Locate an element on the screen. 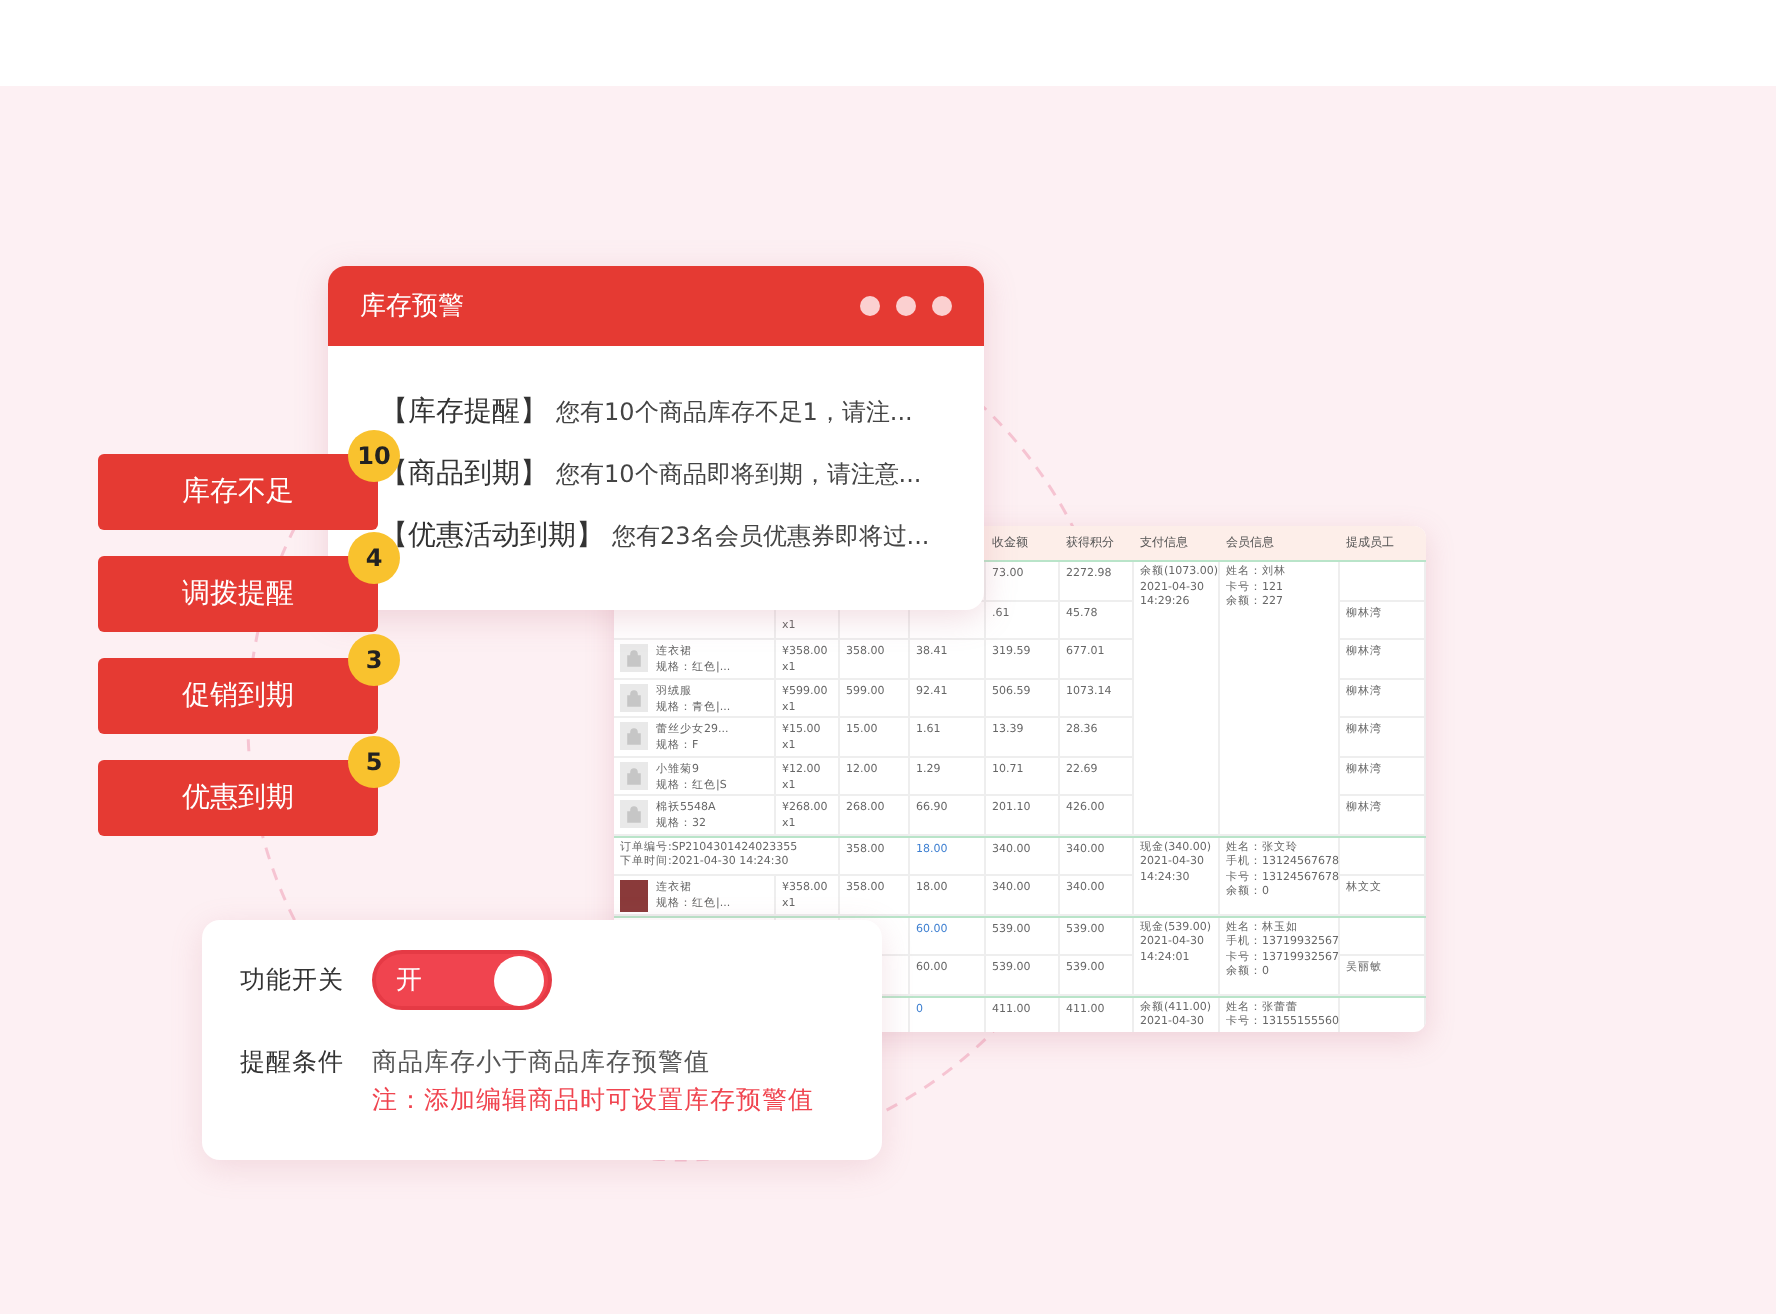  note-text: 注：添加编辑商品时可设置库存预警值 is located at coordinates (593, 1101).